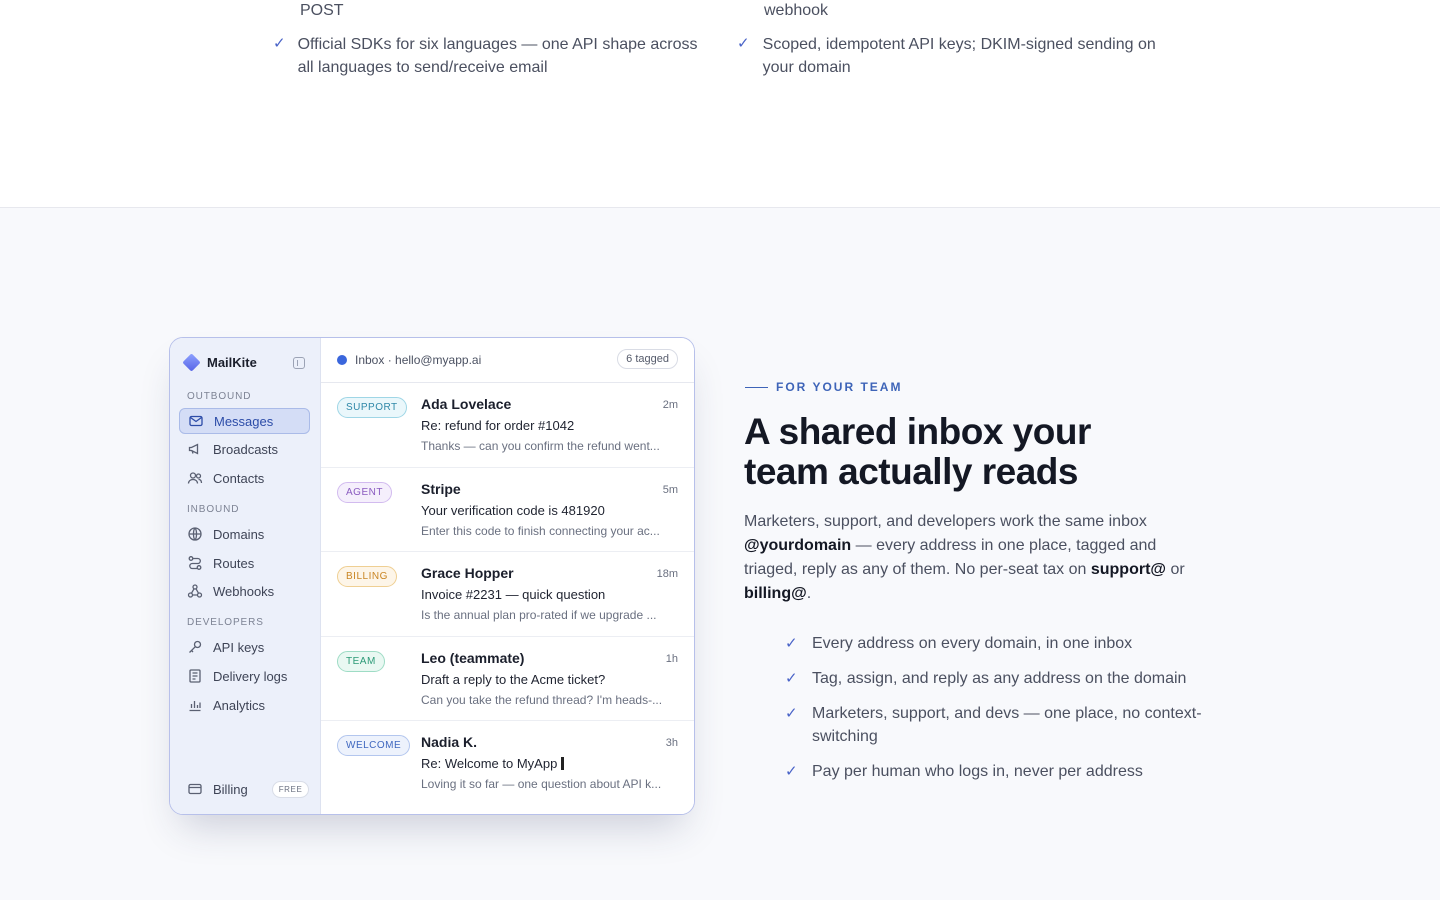 The height and width of the screenshot is (900, 1440). I want to click on tagged-count-badge: 6 tagged, so click(647, 359).